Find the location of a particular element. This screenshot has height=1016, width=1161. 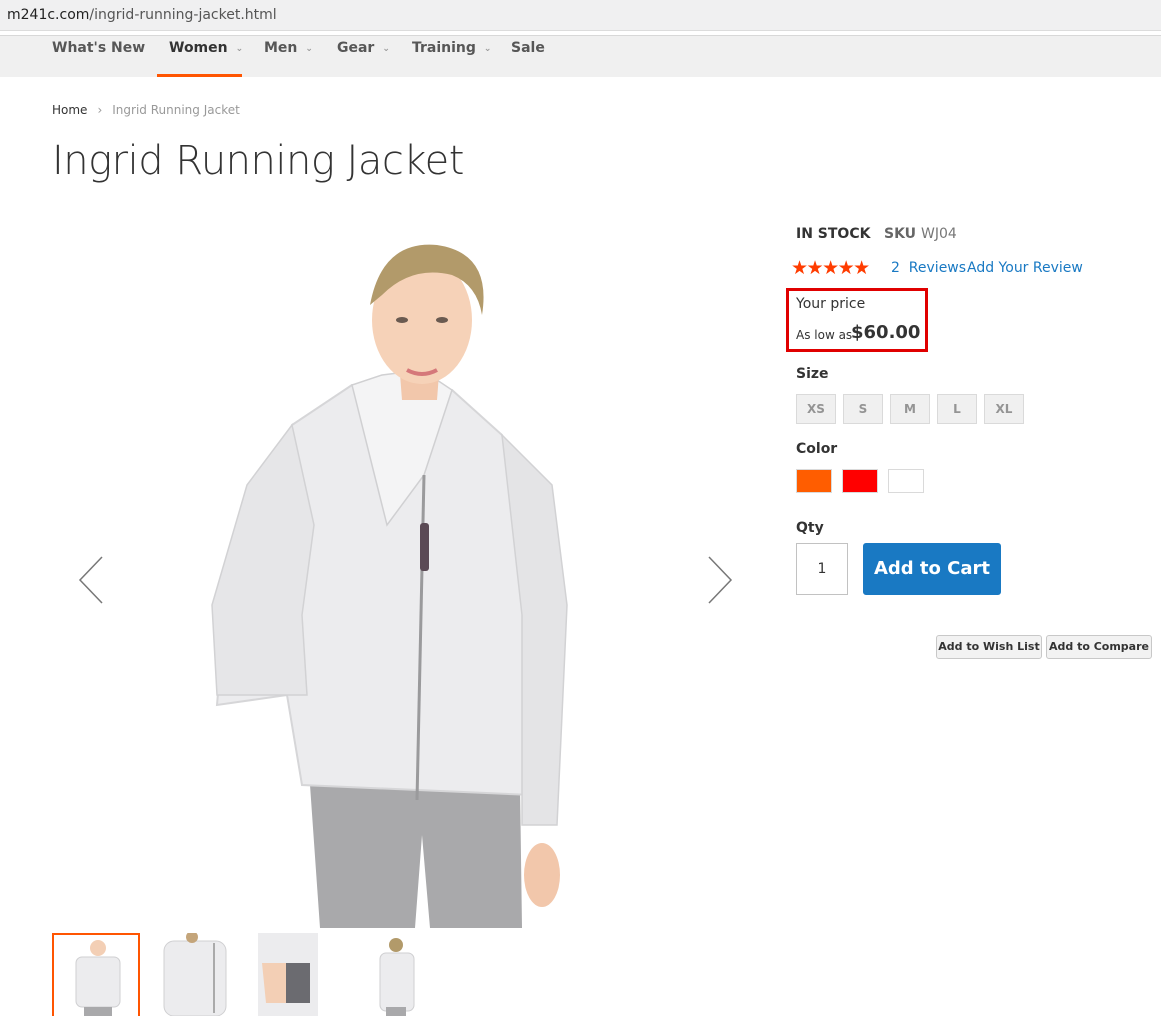

size-option-l: L is located at coordinates (957, 409).